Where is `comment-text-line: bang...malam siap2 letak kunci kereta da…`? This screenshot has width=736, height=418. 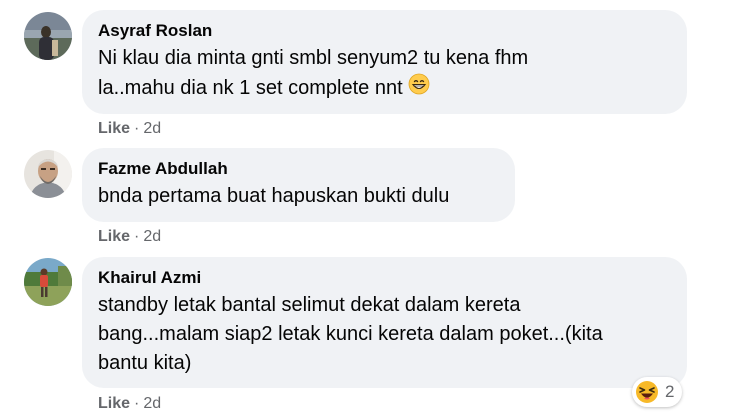 comment-text-line: bang...malam siap2 letak kunci kereta da… is located at coordinates (350, 334).